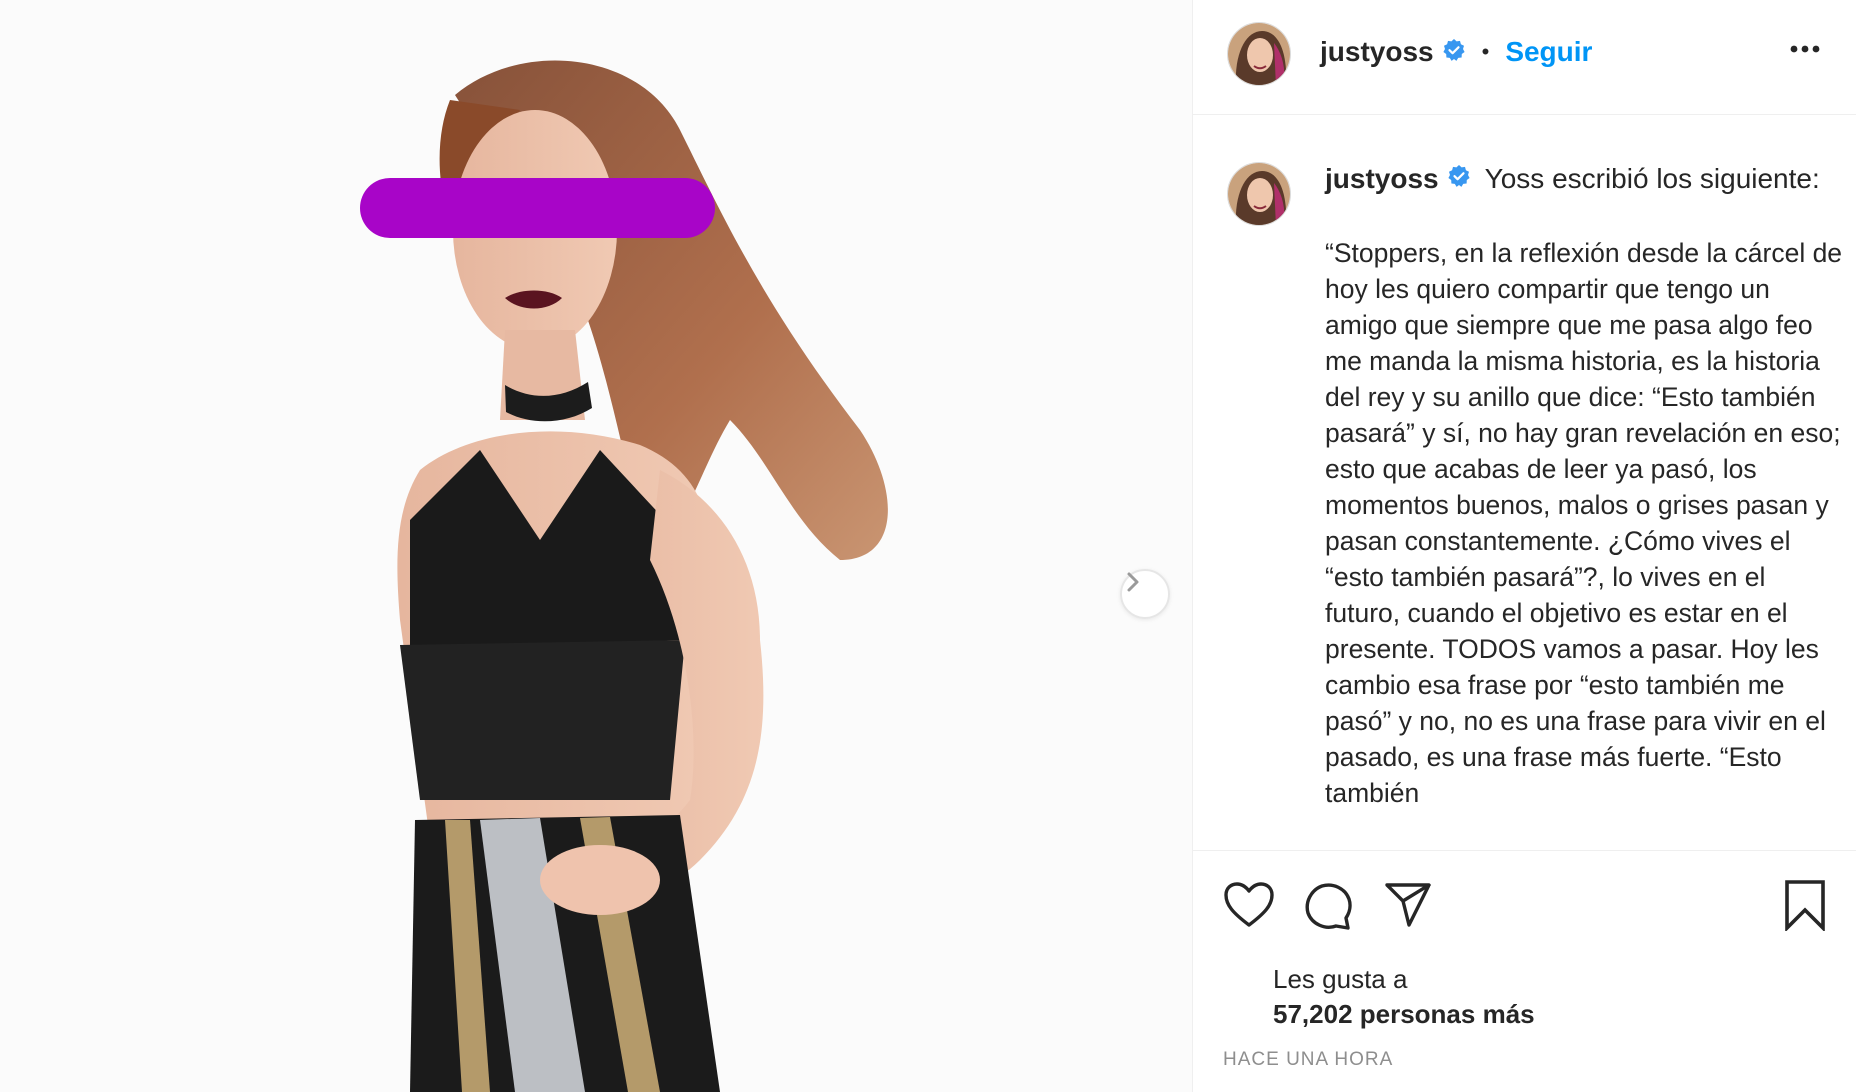  What do you see at coordinates (1308, 1060) in the screenshot?
I see `post-timestamp: HACE UNA HORA` at bounding box center [1308, 1060].